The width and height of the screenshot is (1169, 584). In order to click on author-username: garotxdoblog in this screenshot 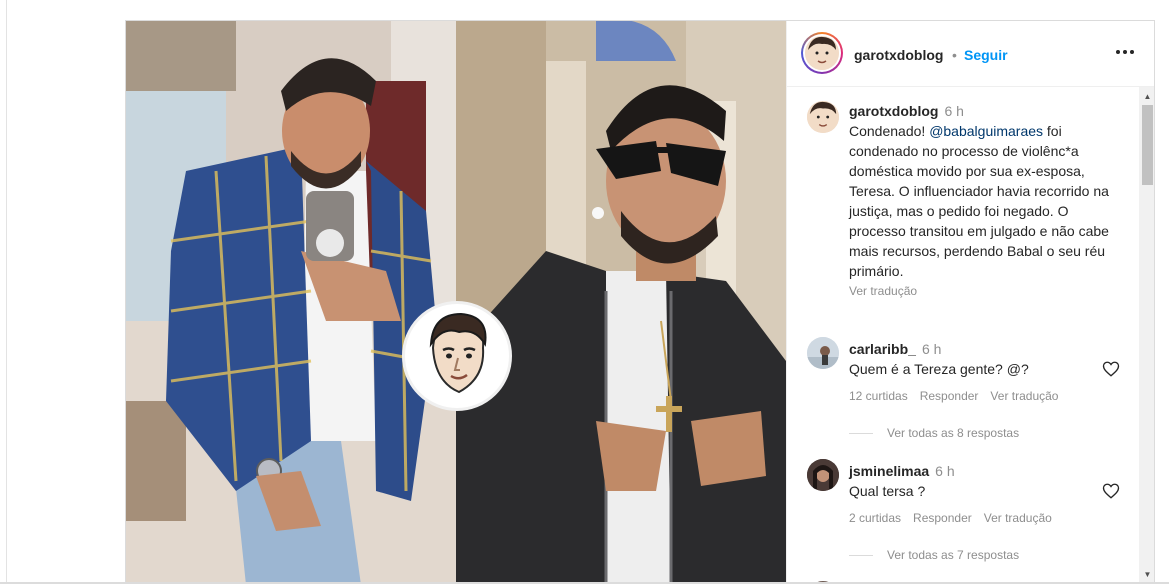, I will do `click(898, 55)`.